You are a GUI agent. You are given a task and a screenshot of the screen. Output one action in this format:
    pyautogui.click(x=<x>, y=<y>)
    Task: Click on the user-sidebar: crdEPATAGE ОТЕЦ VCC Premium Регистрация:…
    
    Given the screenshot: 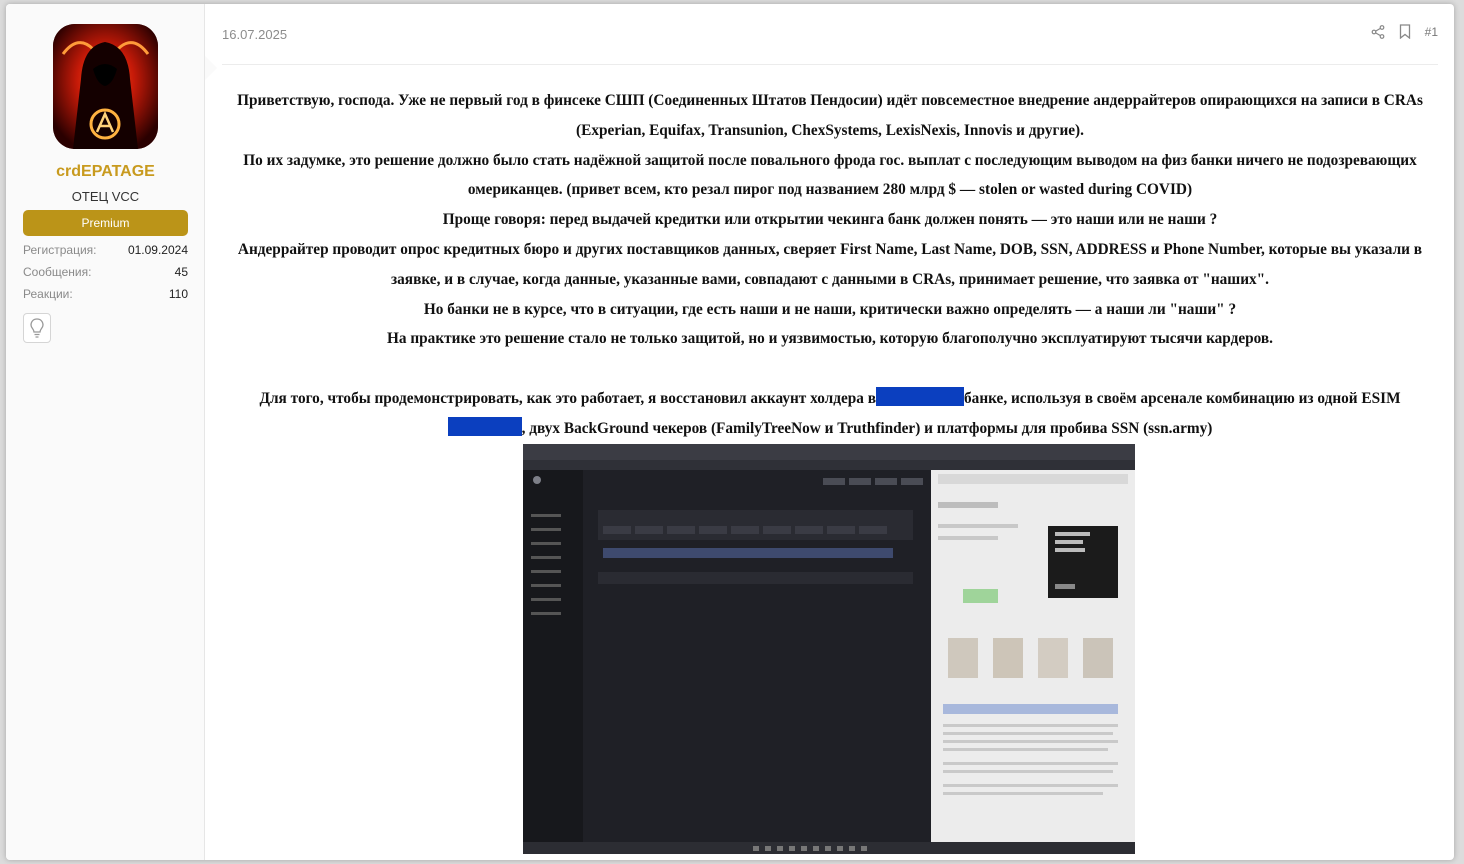 What is the action you would take?
    pyautogui.click(x=105, y=432)
    